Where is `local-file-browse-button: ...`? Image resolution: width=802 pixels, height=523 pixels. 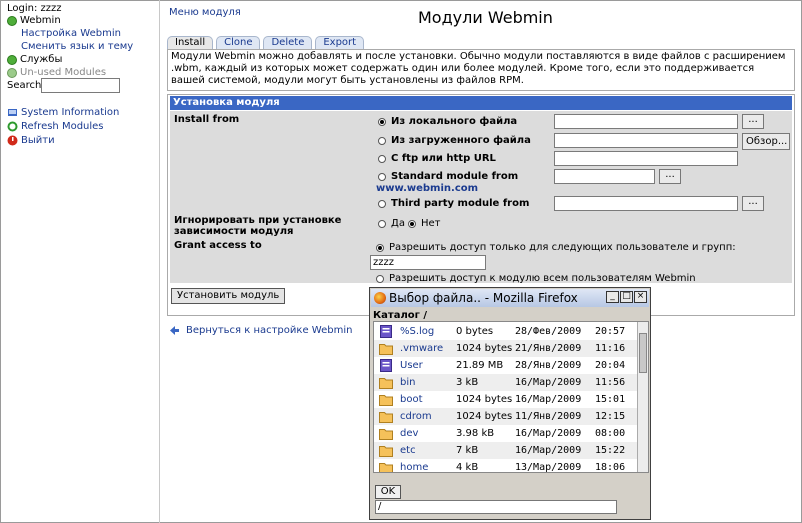 local-file-browse-button: ... is located at coordinates (753, 121).